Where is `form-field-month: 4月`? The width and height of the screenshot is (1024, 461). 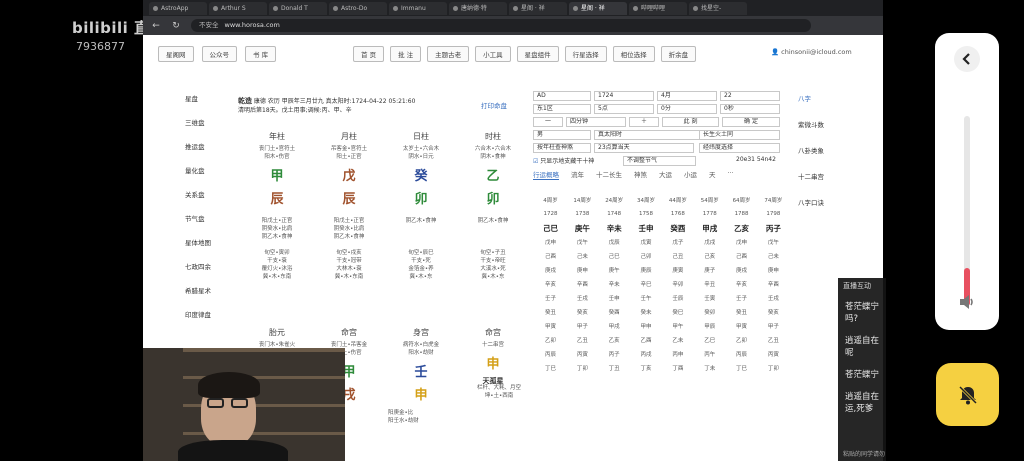
form-field-month: 4月 is located at coordinates (687, 96).